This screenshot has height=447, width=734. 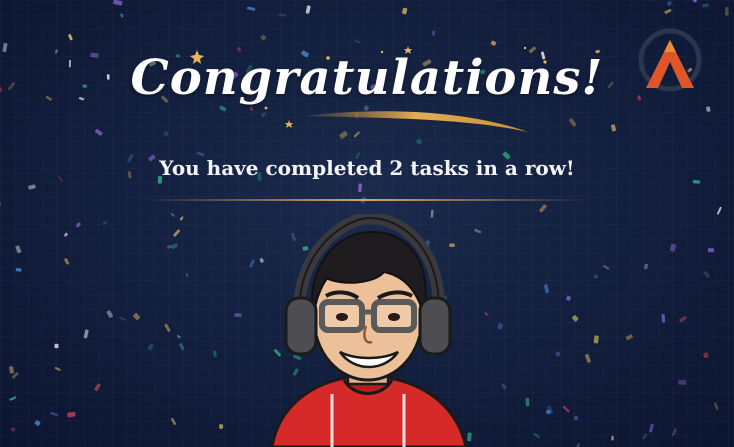 I want to click on divider-line, so click(x=365, y=200).